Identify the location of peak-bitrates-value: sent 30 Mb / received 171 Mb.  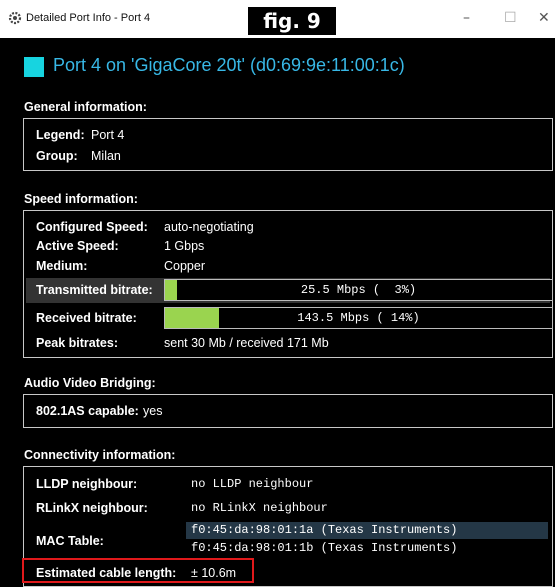
(246, 343).